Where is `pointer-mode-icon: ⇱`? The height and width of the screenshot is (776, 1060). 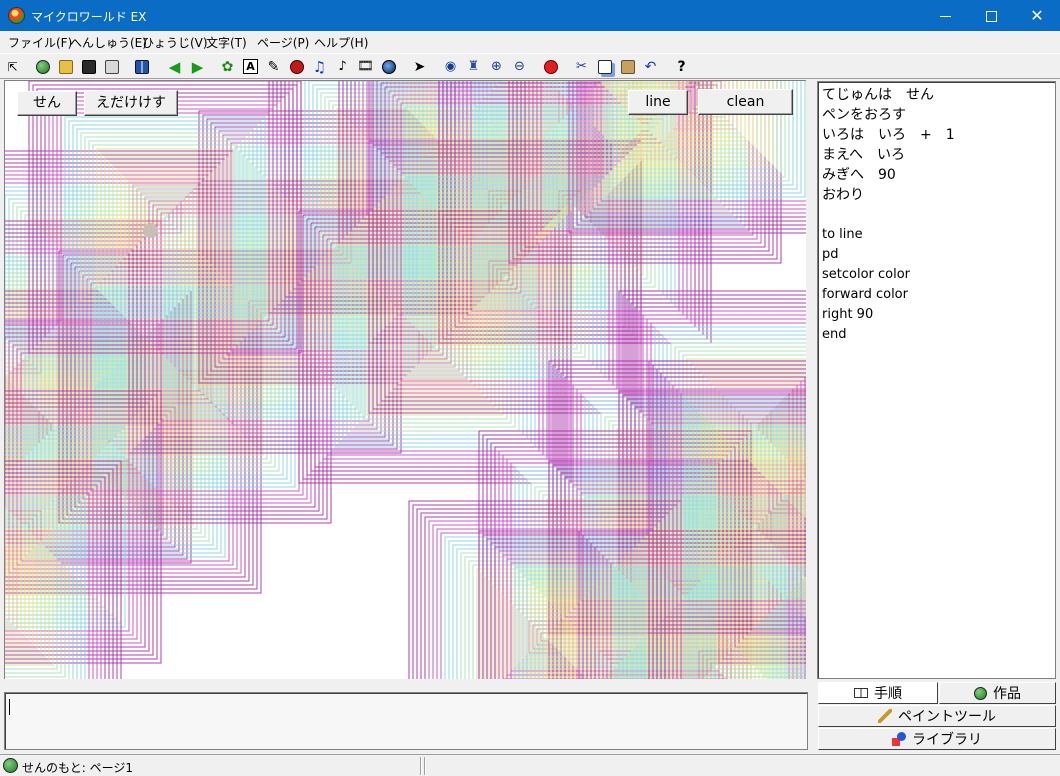
pointer-mode-icon: ⇱ is located at coordinates (12, 66).